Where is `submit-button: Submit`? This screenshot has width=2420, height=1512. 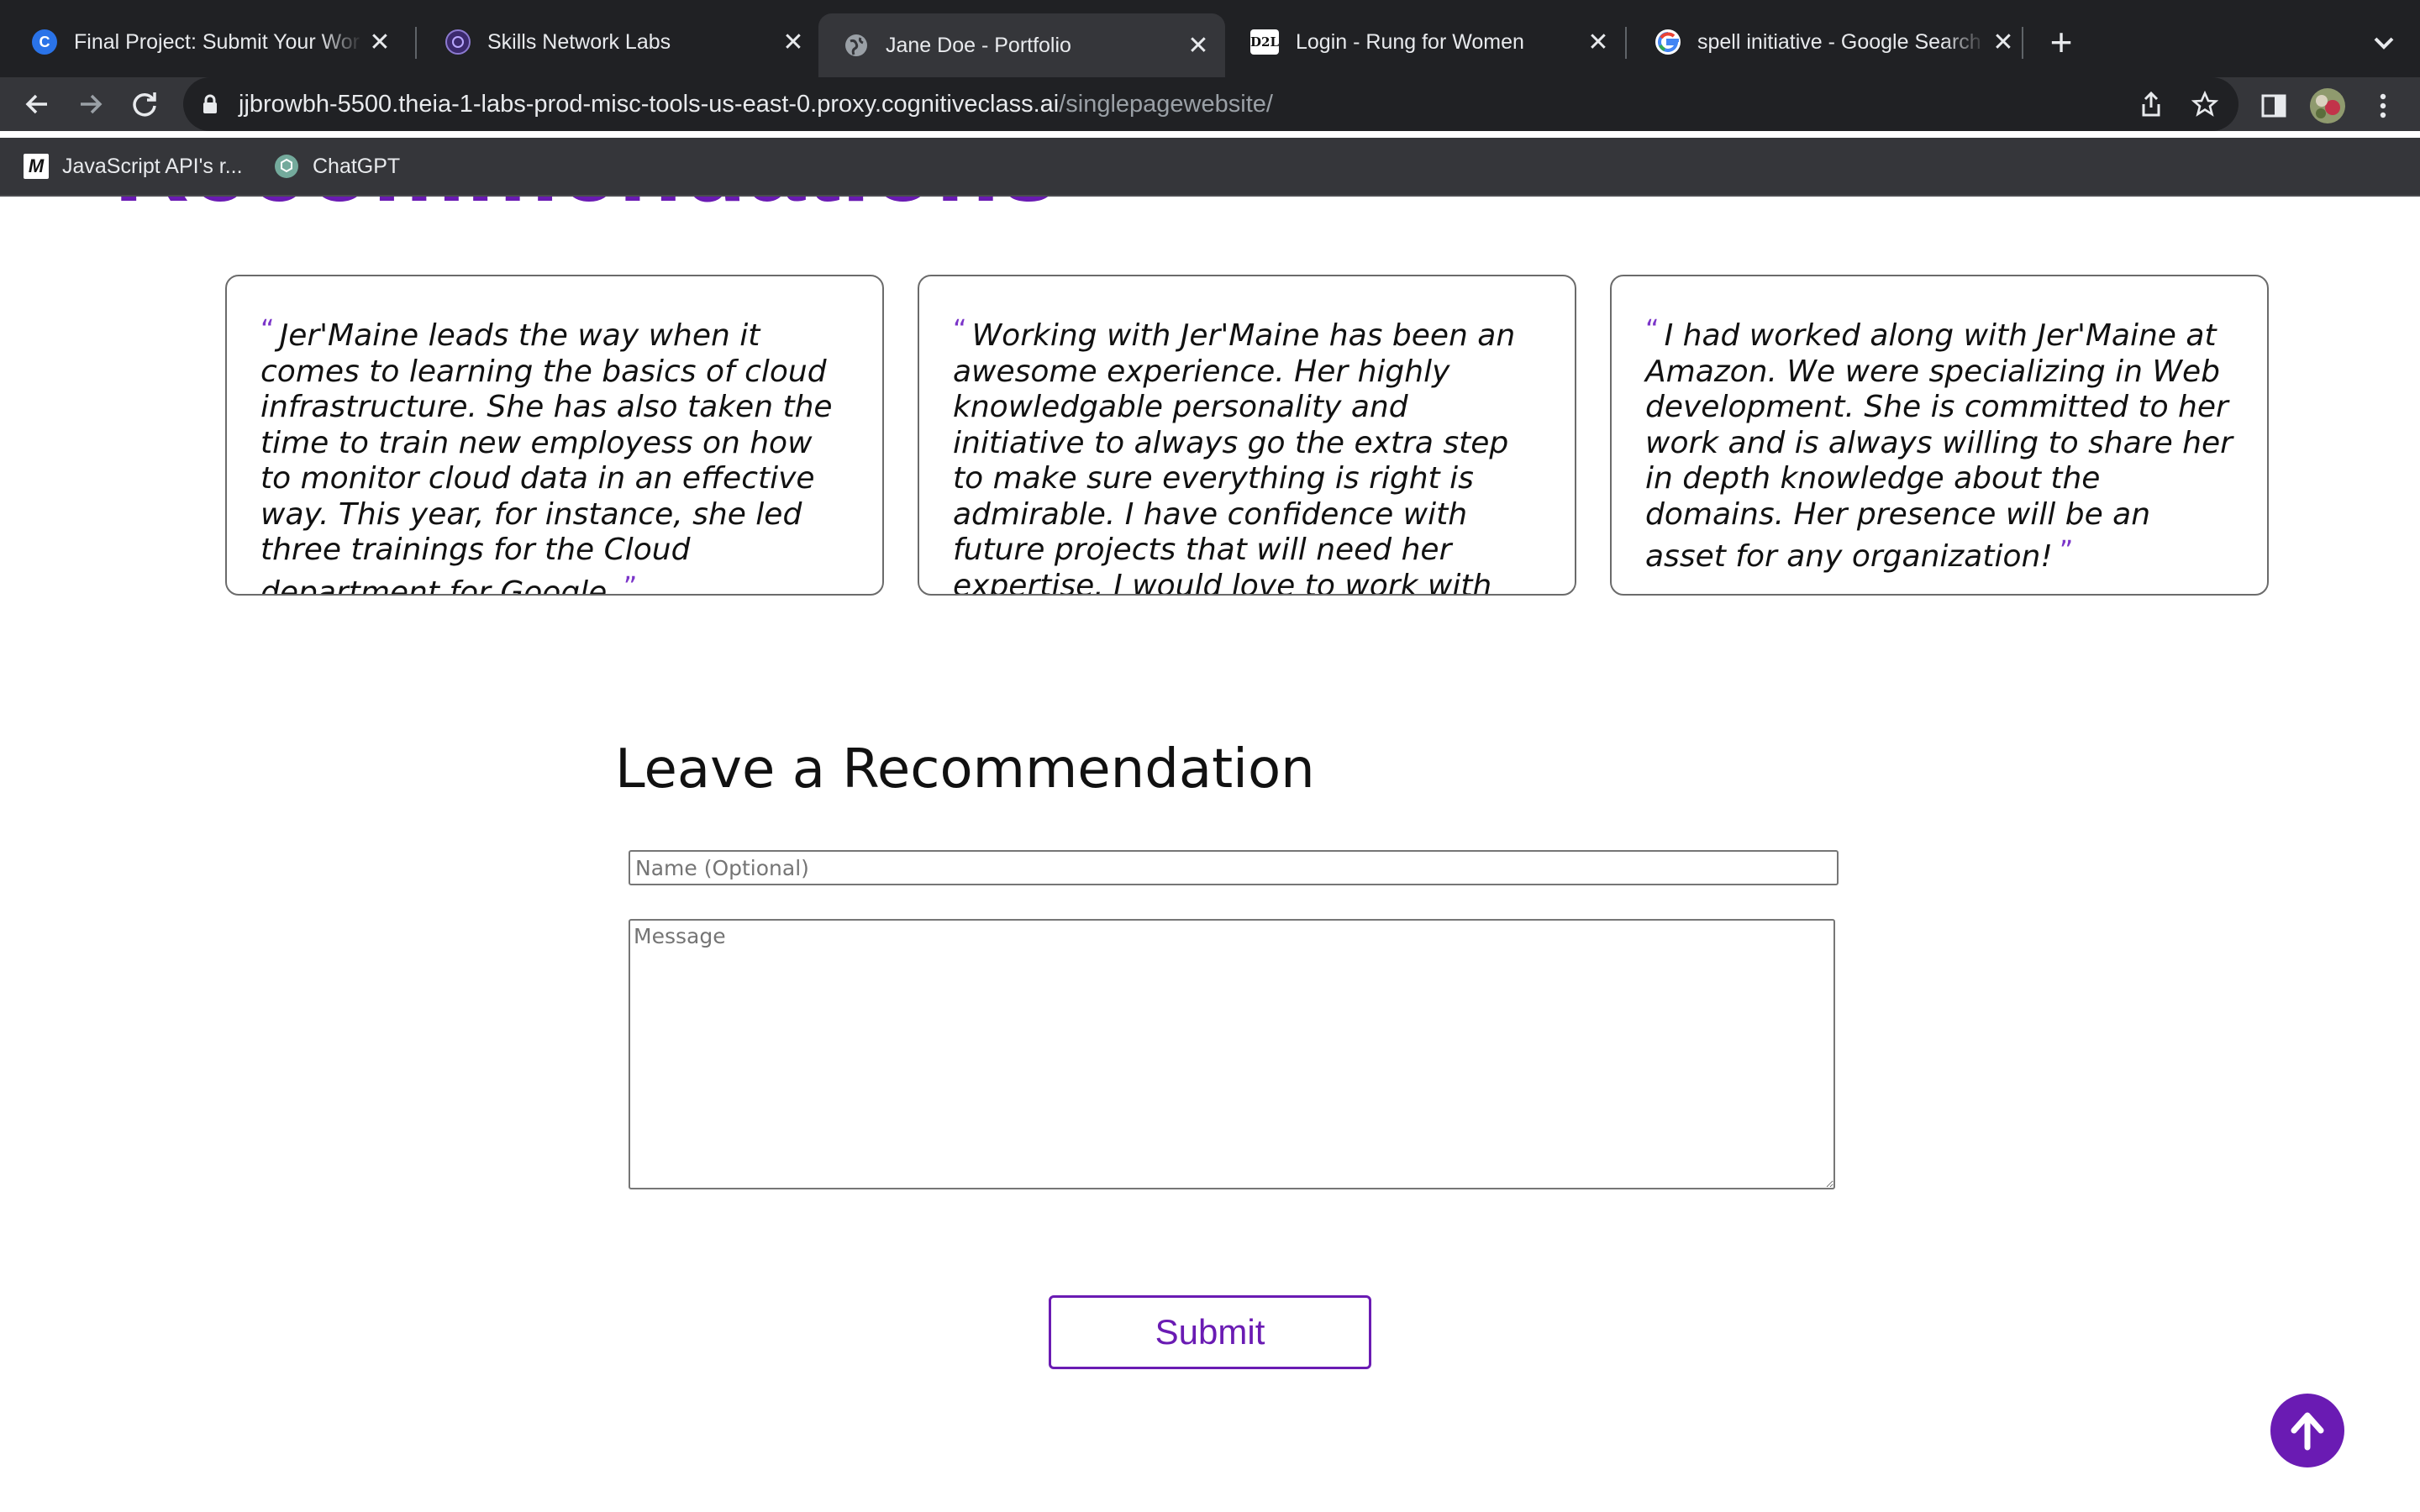
submit-button: Submit is located at coordinates (1210, 1332).